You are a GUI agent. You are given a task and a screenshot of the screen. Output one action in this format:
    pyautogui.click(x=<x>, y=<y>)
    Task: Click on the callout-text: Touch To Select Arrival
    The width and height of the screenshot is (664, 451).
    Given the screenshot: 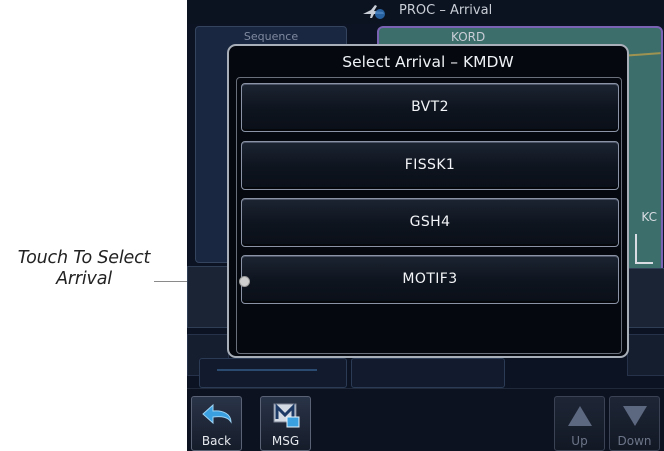 What is the action you would take?
    pyautogui.click(x=84, y=269)
    